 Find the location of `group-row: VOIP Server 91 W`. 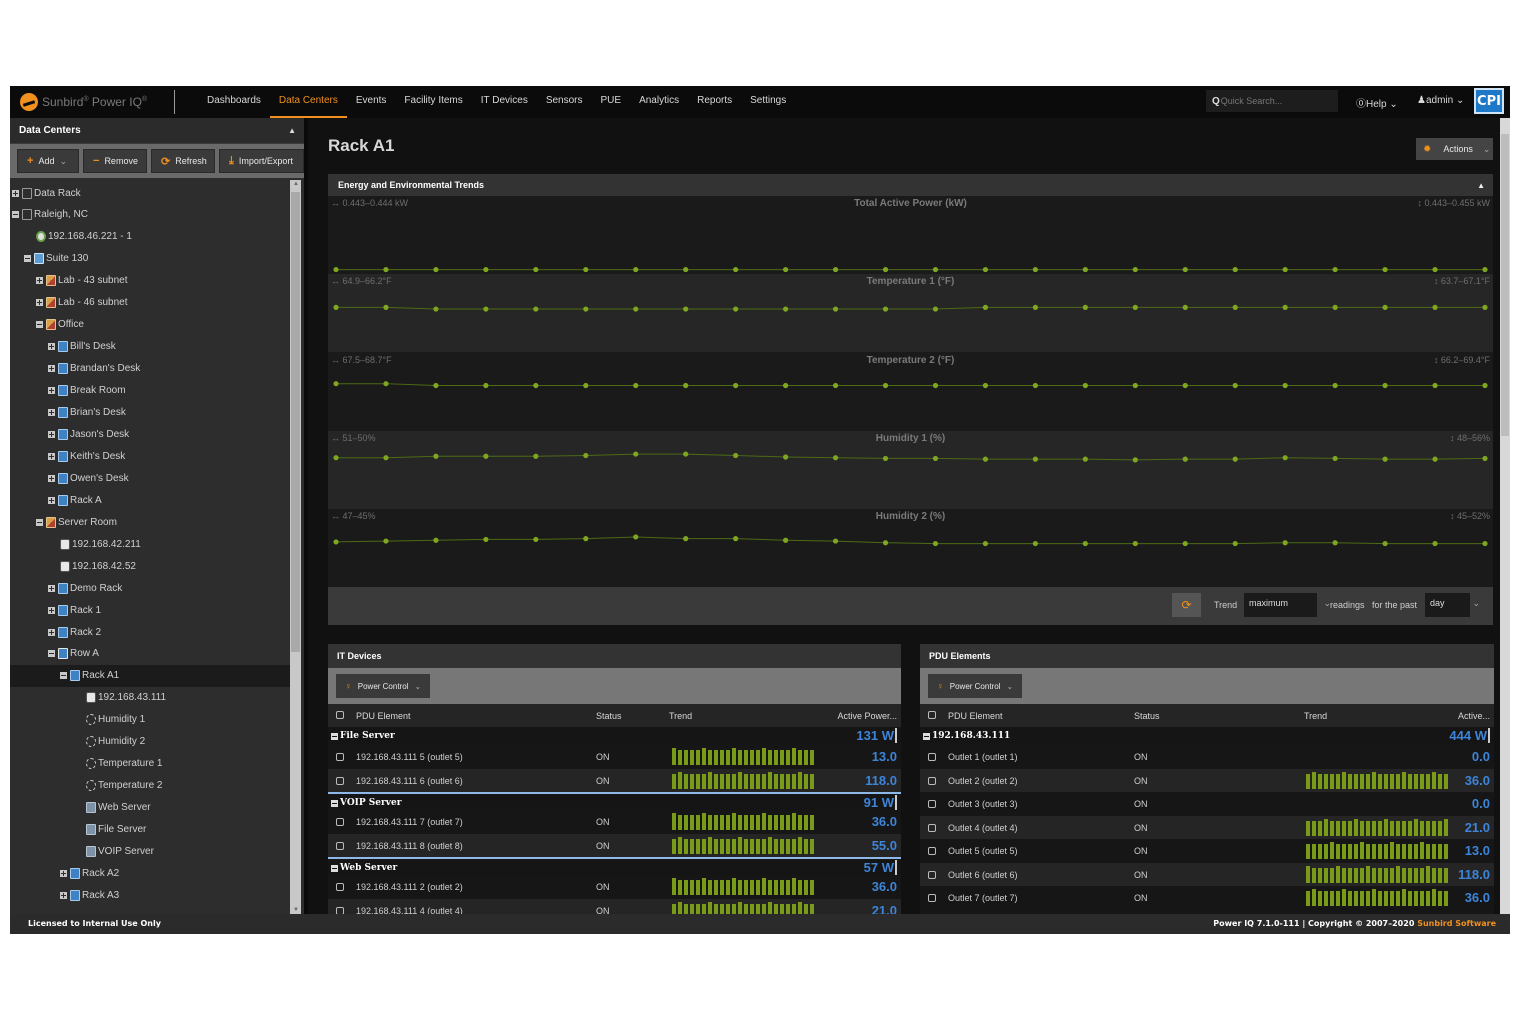

group-row: VOIP Server 91 W is located at coordinates (614, 801).